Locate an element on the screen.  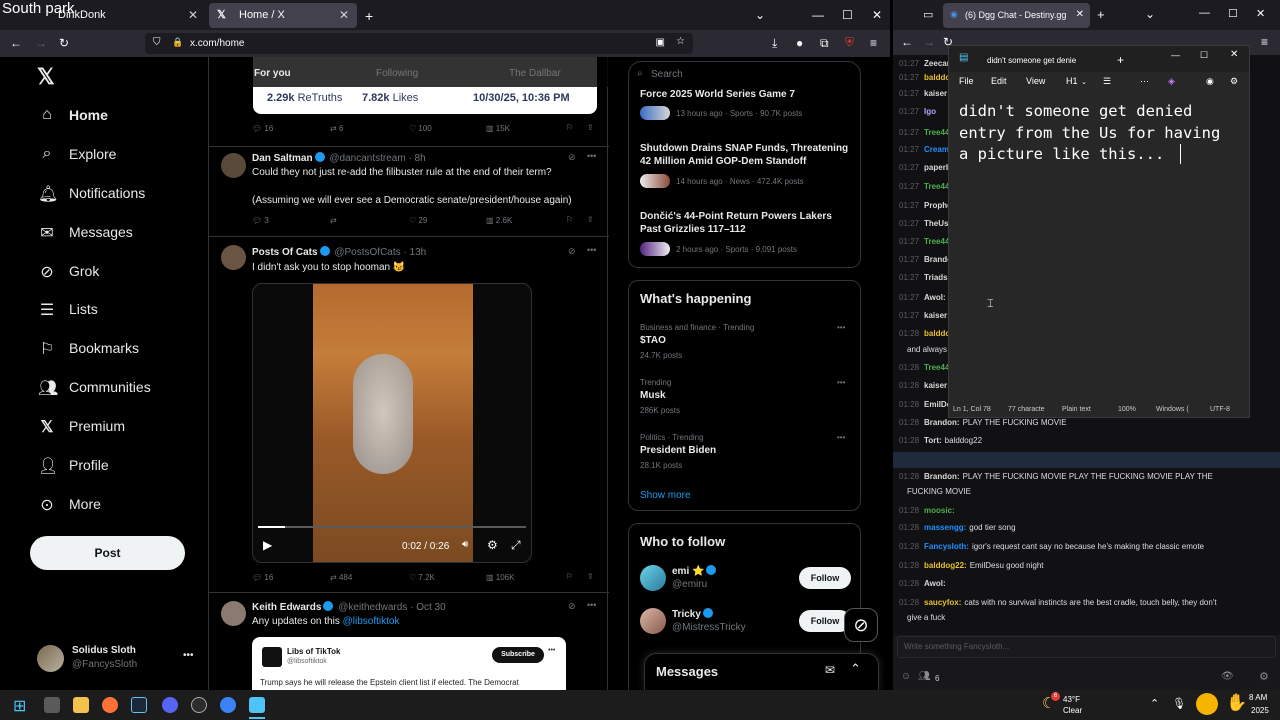
heading-dropdown: H1 is located at coordinates (1072, 81).